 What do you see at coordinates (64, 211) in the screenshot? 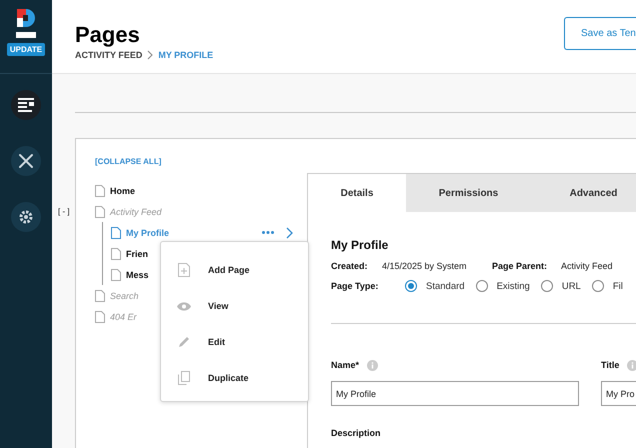
I see `collapse-toggle: [ - ]` at bounding box center [64, 211].